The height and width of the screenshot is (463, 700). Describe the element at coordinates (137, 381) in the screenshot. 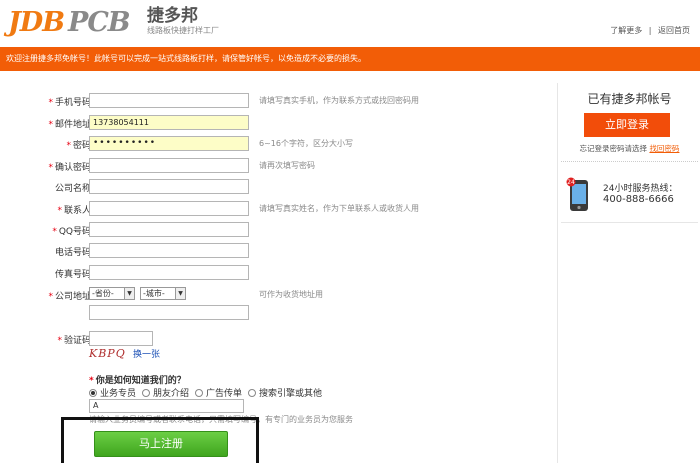

I see `source-question: * 你是如何知道我们的？` at that location.